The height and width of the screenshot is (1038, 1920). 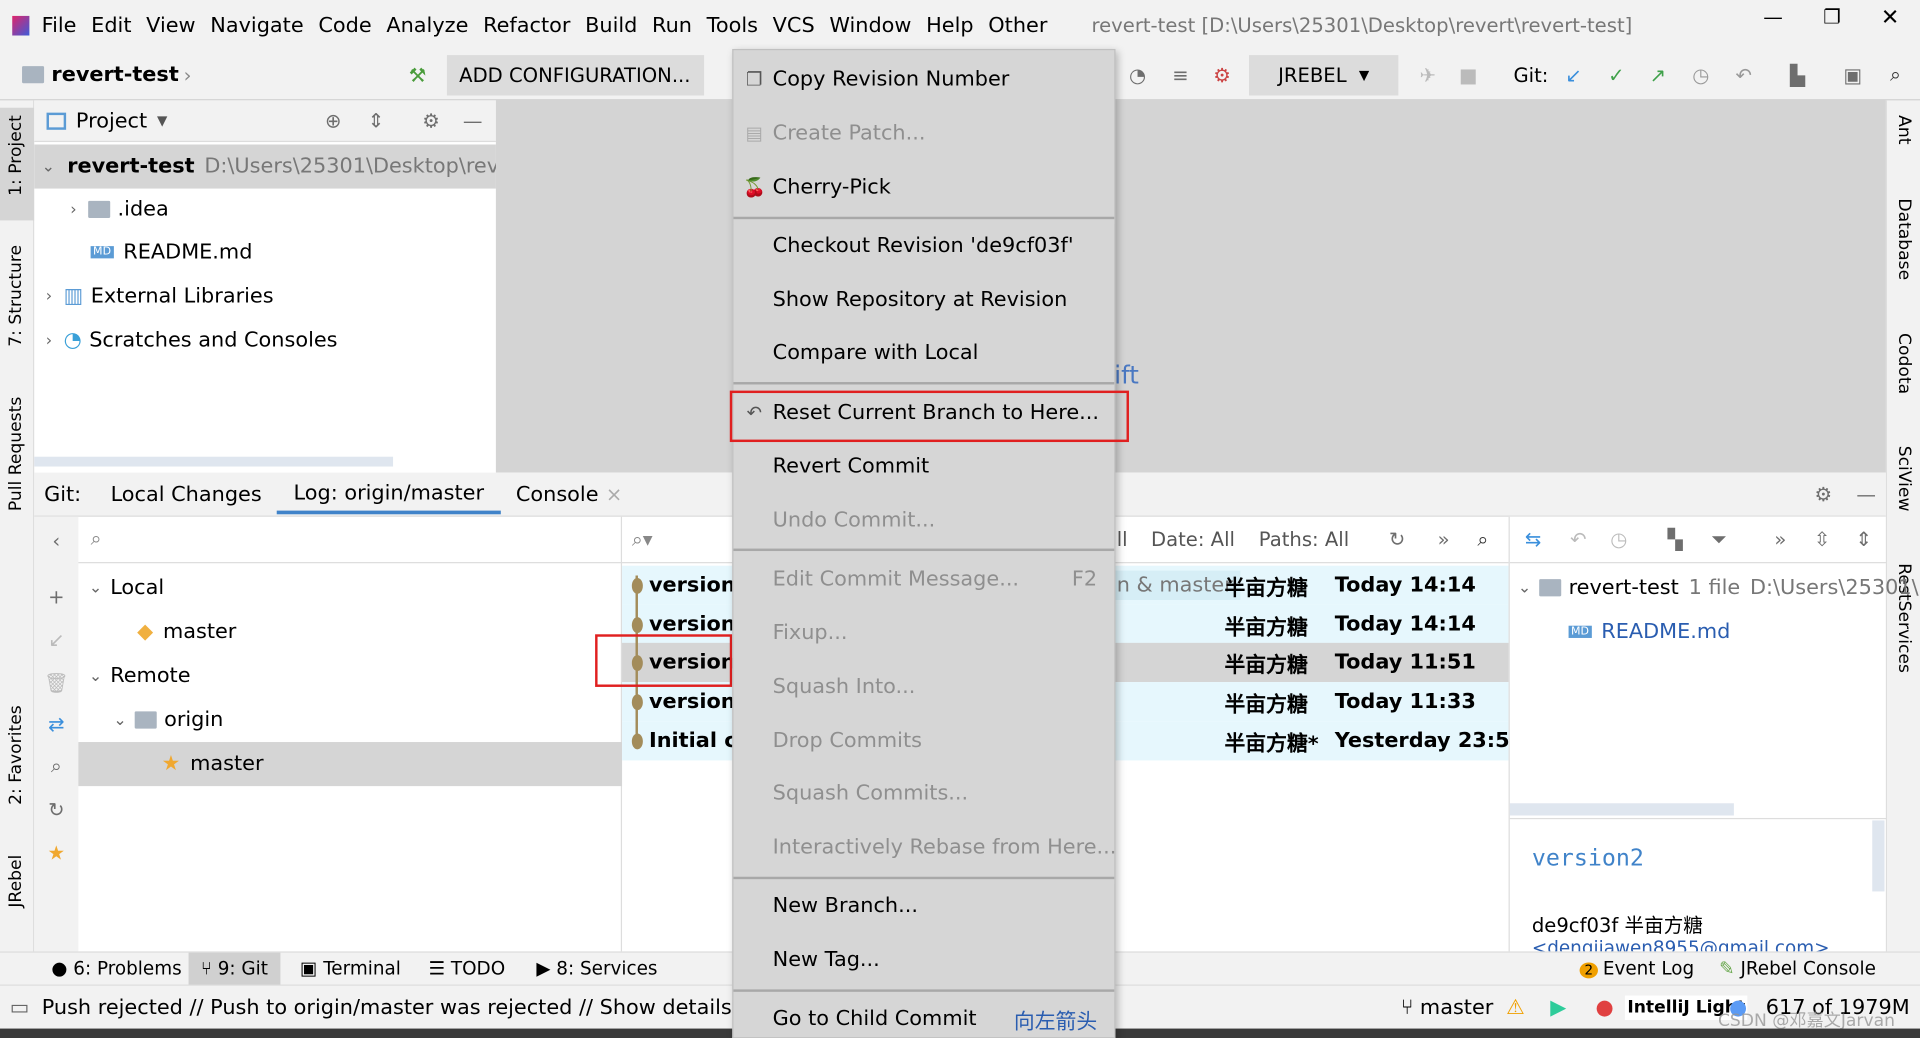 What do you see at coordinates (116, 969) in the screenshot?
I see `problems-button: ● 6: Problems` at bounding box center [116, 969].